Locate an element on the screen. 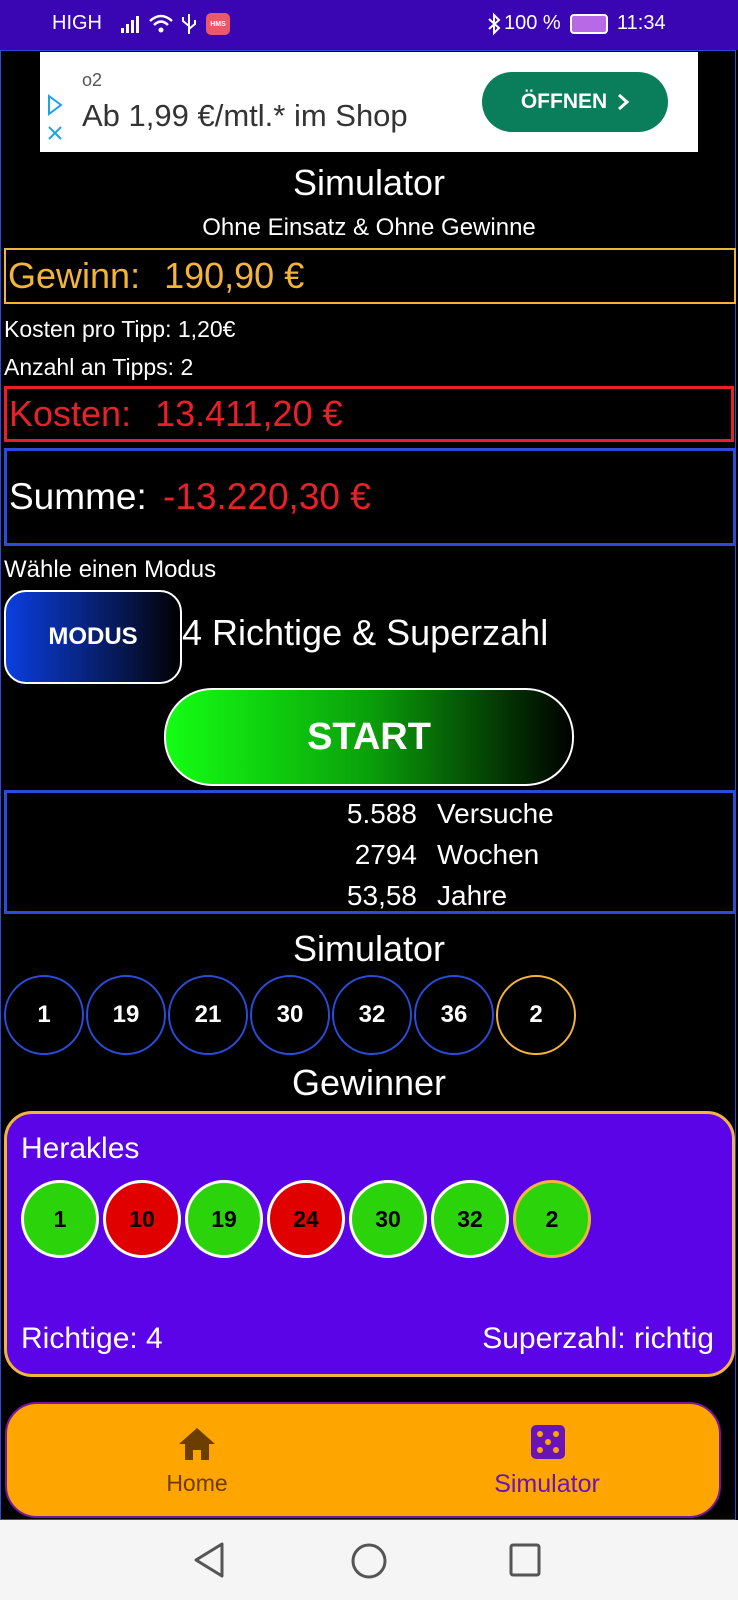 The image size is (738, 1600). page-title: Simulator is located at coordinates (369, 182).